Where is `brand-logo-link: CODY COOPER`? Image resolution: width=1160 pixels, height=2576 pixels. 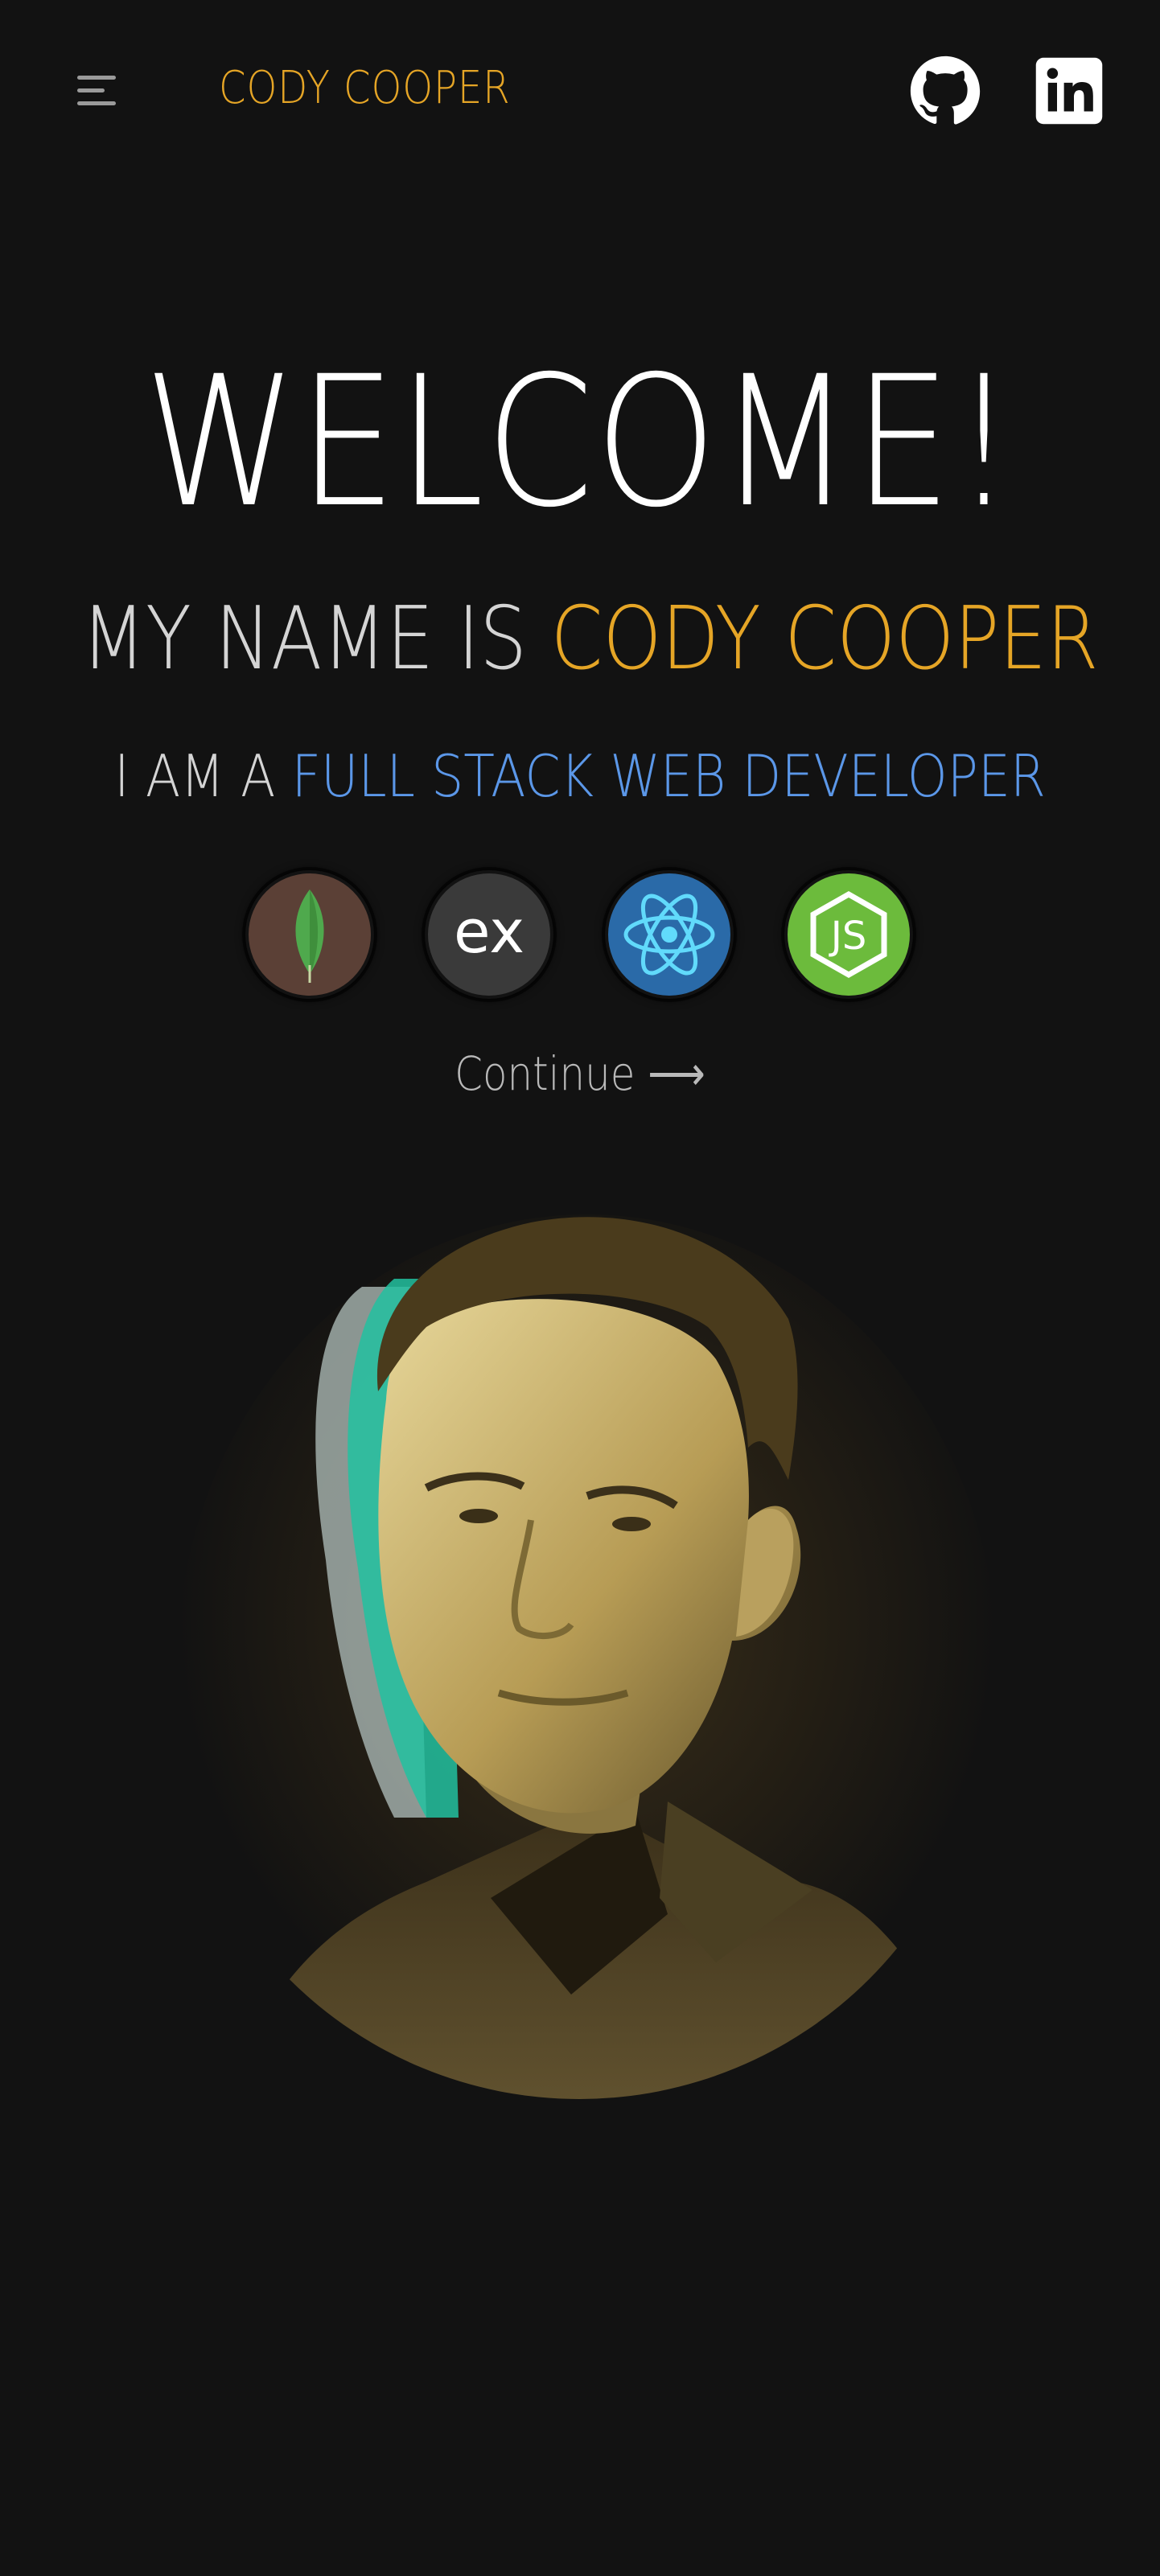 brand-logo-link: CODY COOPER is located at coordinates (365, 88).